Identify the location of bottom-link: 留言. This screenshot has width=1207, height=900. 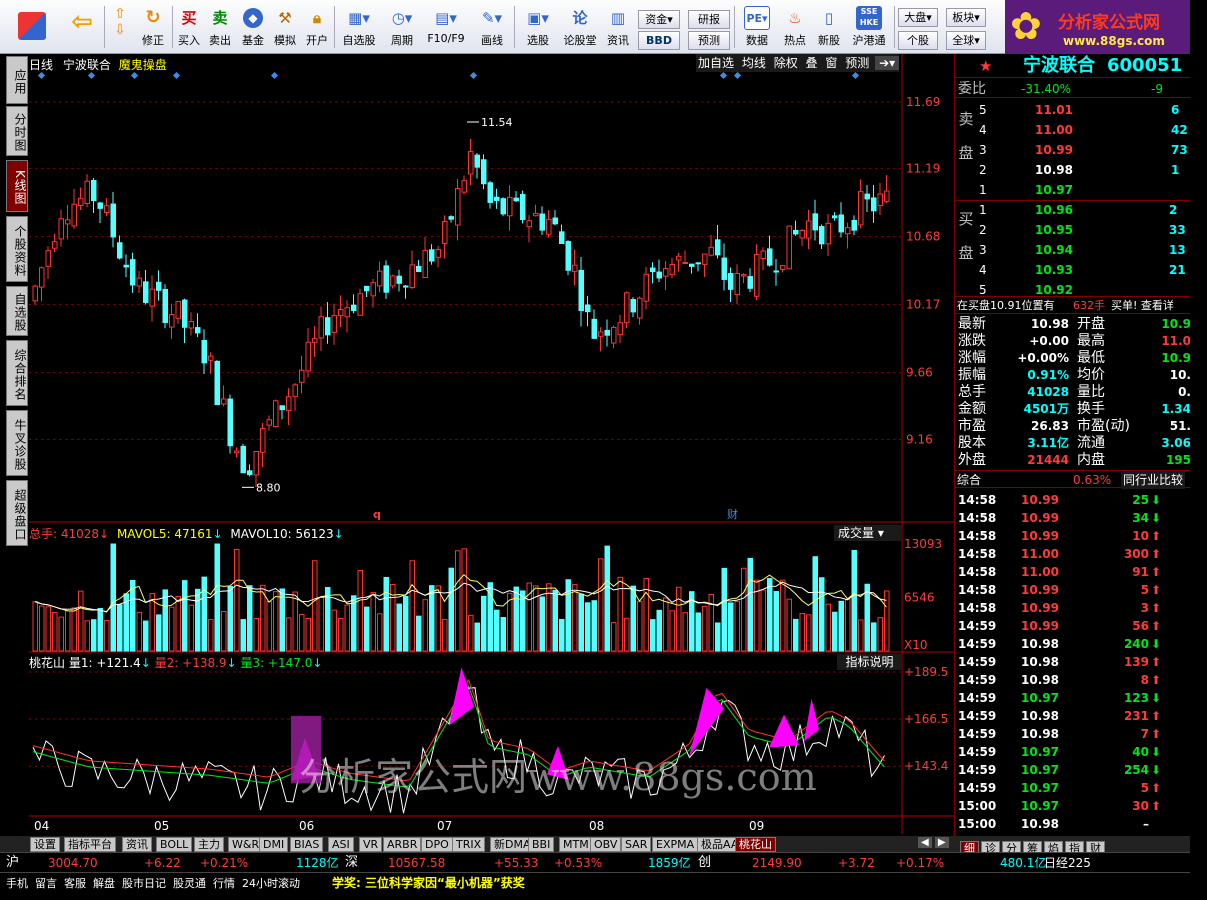
(46, 883).